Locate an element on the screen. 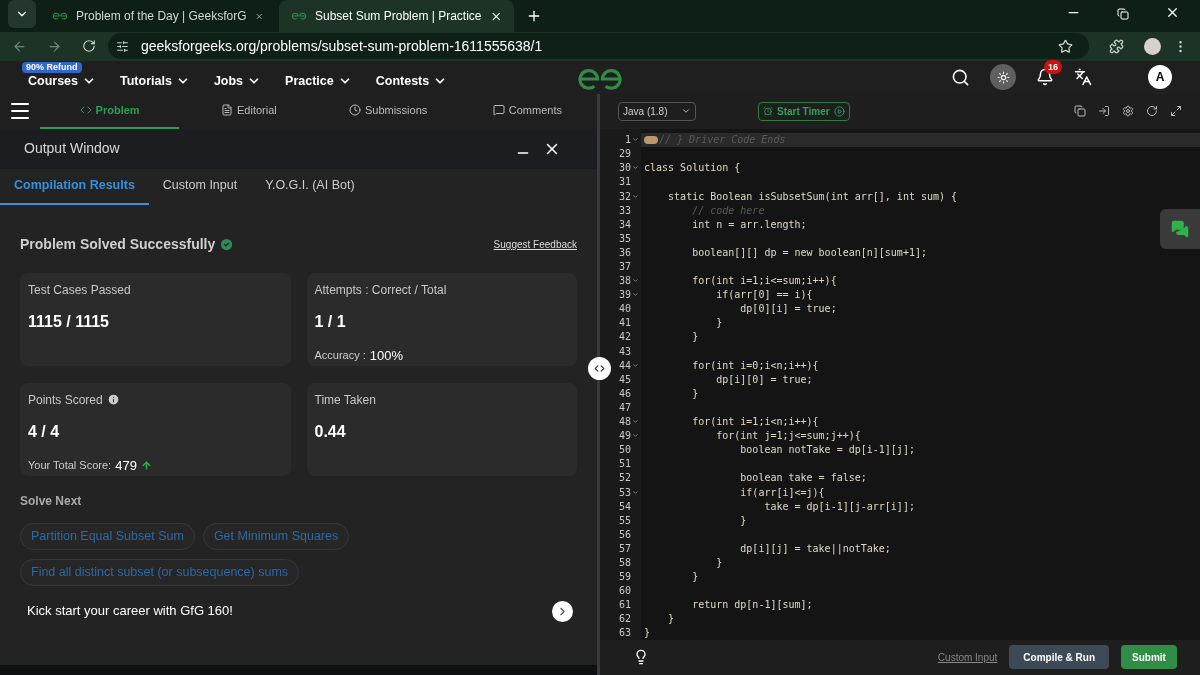 This screenshot has width=1200, height=675. problem-tab: Editorial is located at coordinates (249, 111).